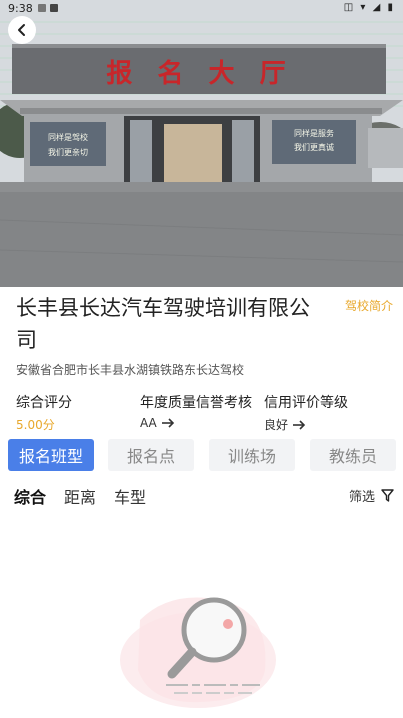 This screenshot has width=403, height=718. What do you see at coordinates (314, 133) in the screenshot?
I see `right-poster-text: 同样是服务` at bounding box center [314, 133].